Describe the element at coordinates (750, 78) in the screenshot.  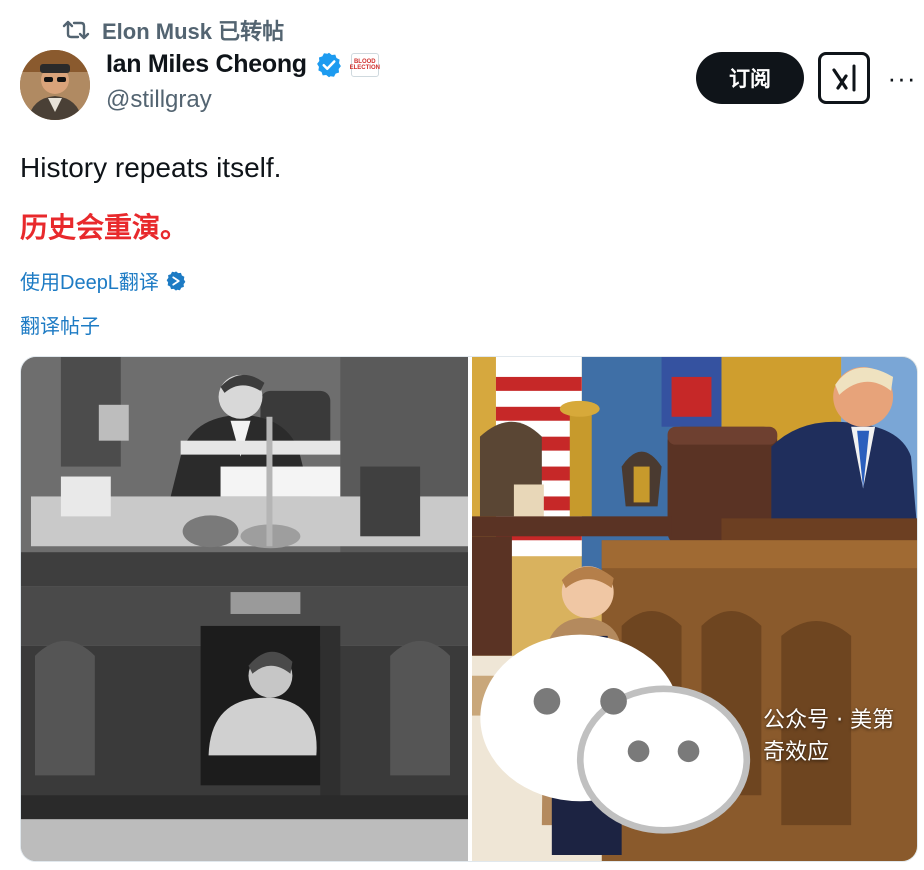
I see `subscribe-button: 订阅` at that location.